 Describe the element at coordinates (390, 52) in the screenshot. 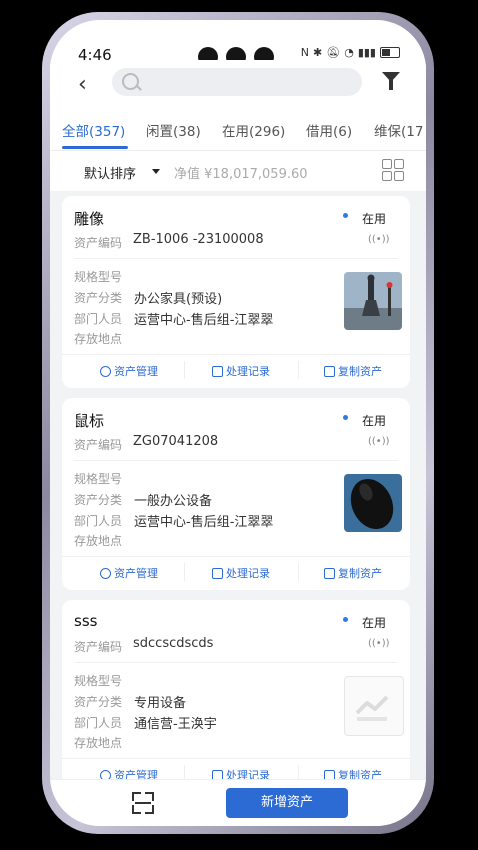

I see `battery-icon` at that location.